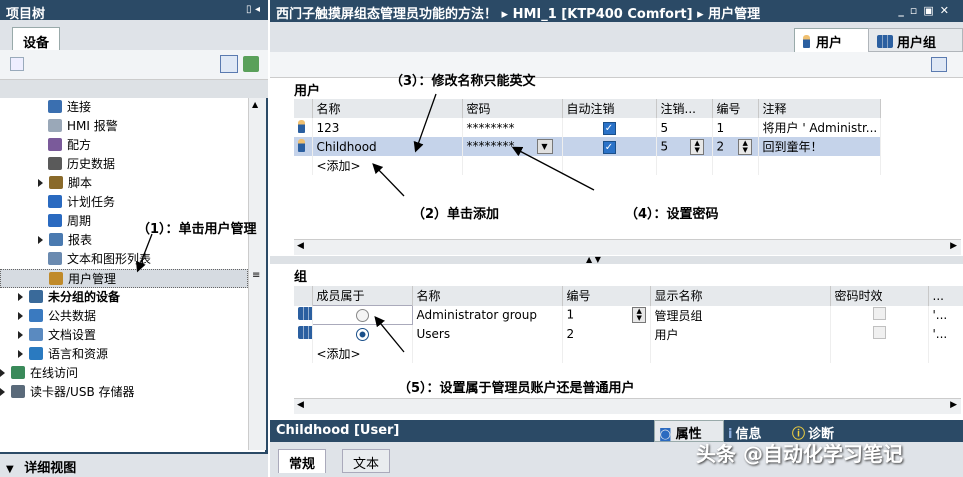 This screenshot has width=963, height=477. Describe the element at coordinates (665, 434) in the screenshot. I see `properties-icon: ◙` at that location.